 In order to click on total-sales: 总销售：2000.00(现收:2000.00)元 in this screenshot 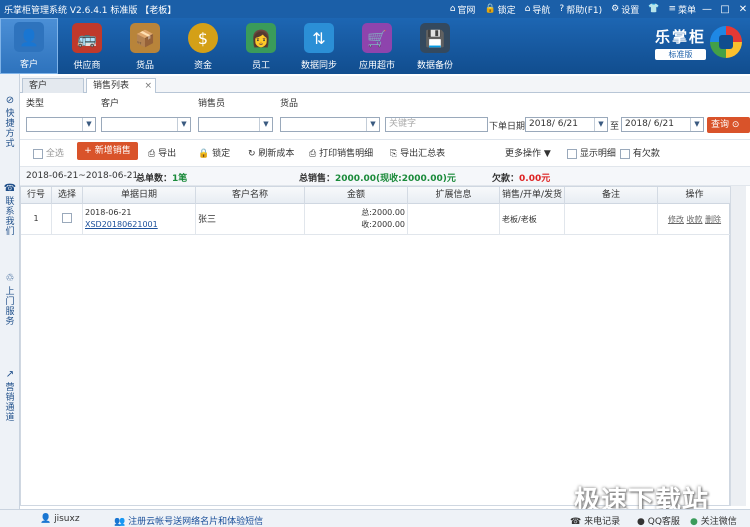, I will do `click(377, 179)`.